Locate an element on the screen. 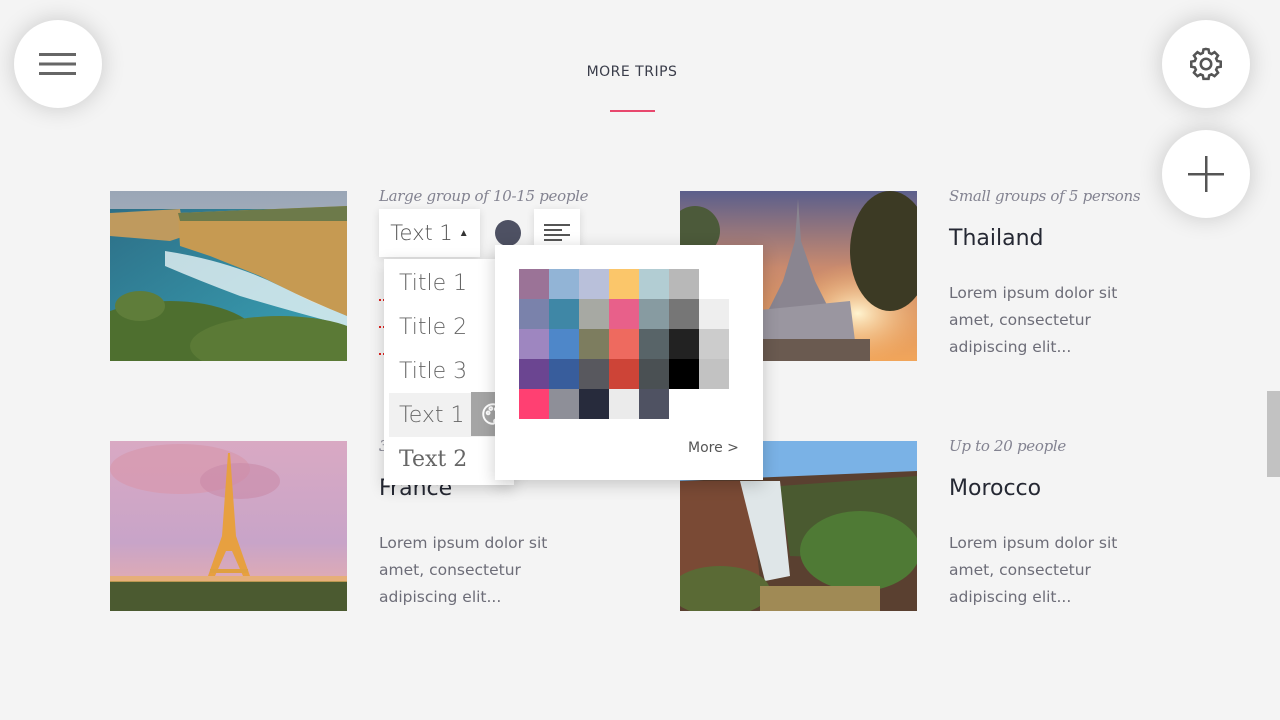 The height and width of the screenshot is (720, 1280). color-picker-popup: More > is located at coordinates (629, 362).